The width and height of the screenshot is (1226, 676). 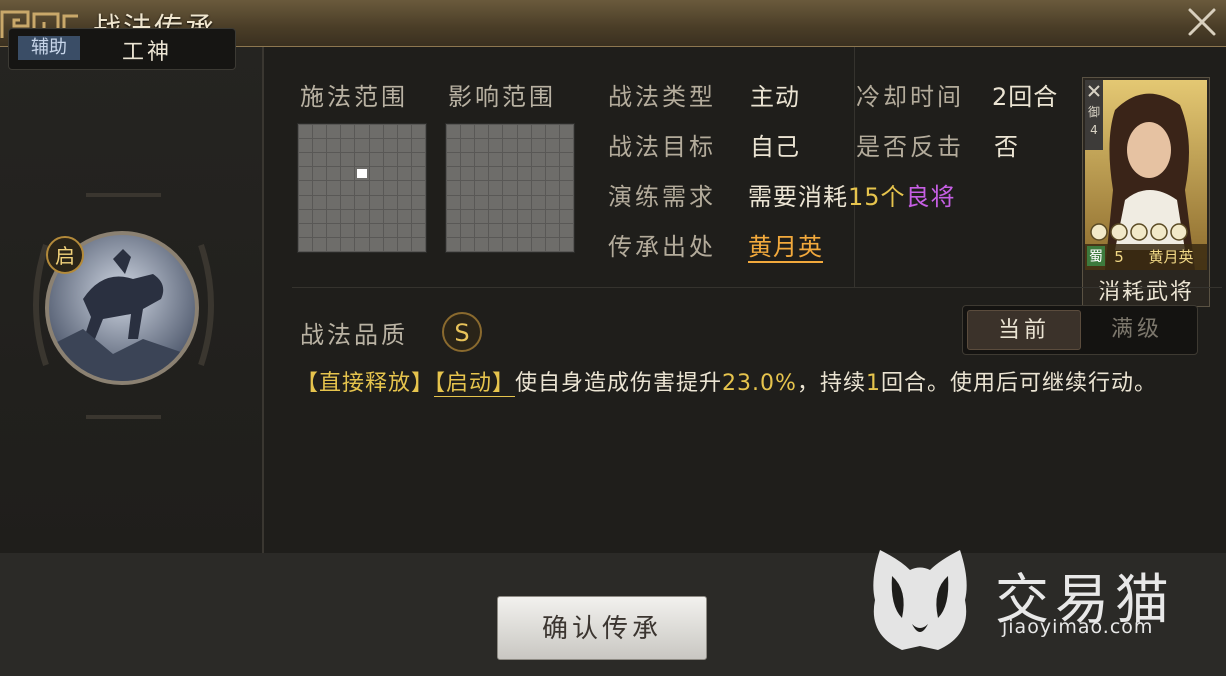 I want to click on source-label: 传承出处, so click(x=662, y=247).